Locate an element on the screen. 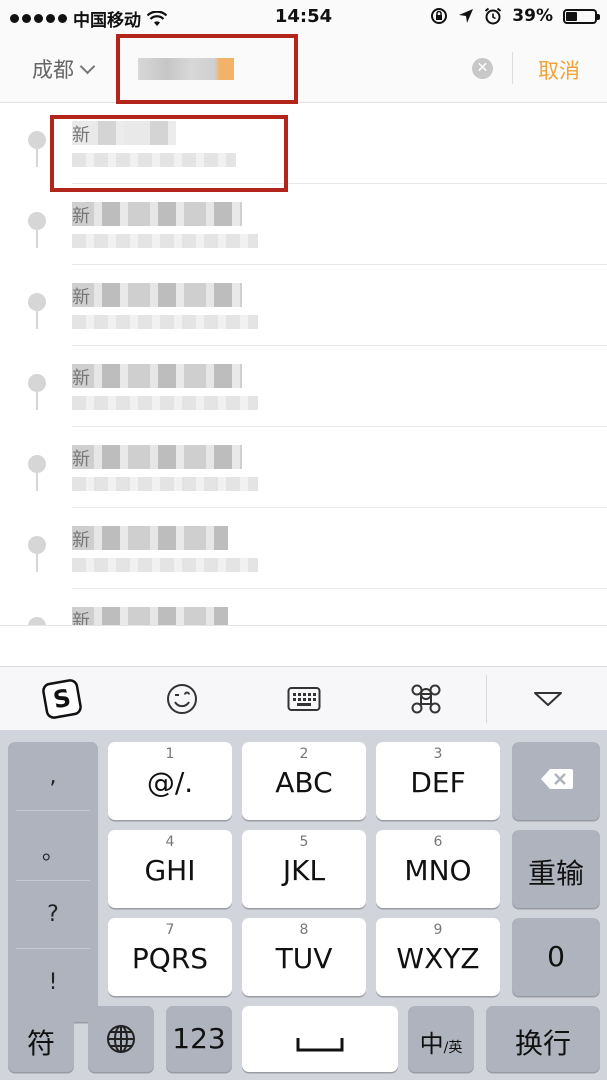  city-selector: 成都 is located at coordinates (64, 69).